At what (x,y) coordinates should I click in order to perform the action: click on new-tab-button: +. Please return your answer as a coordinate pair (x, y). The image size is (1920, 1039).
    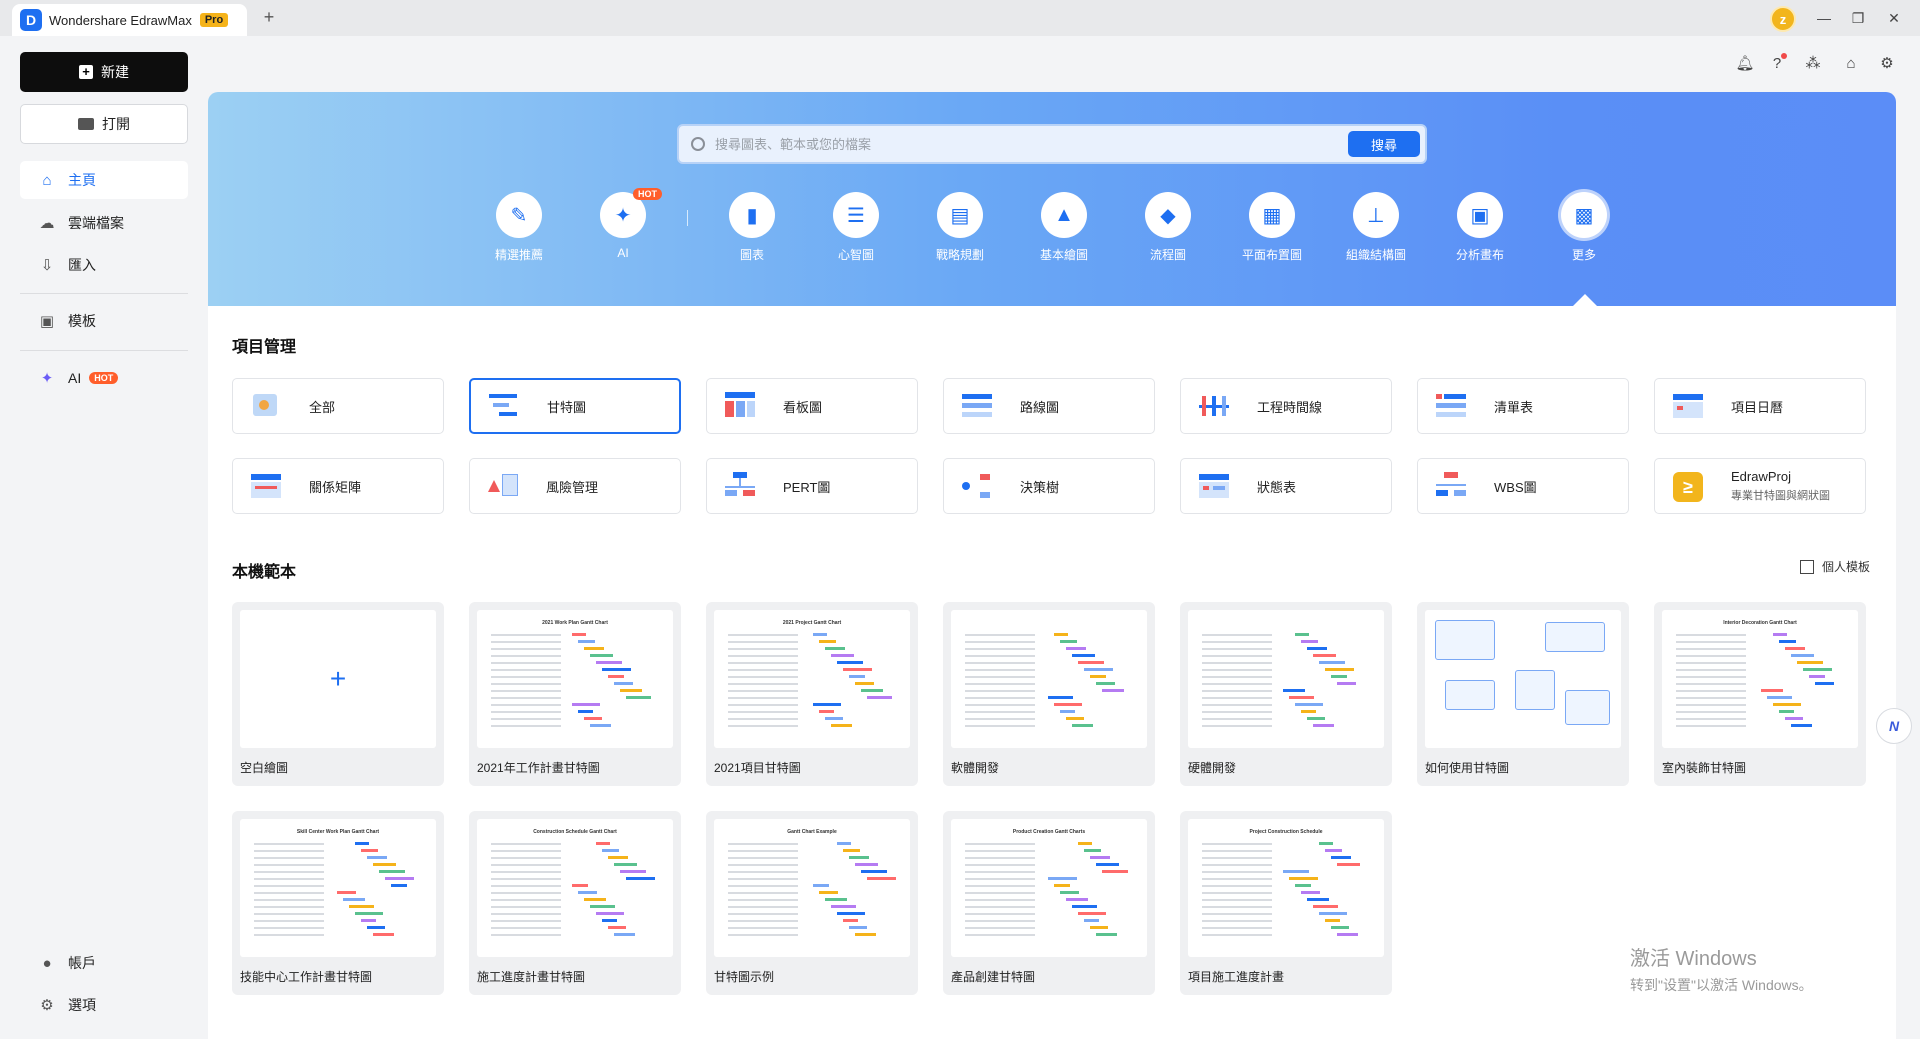
    Looking at the image, I should click on (269, 17).